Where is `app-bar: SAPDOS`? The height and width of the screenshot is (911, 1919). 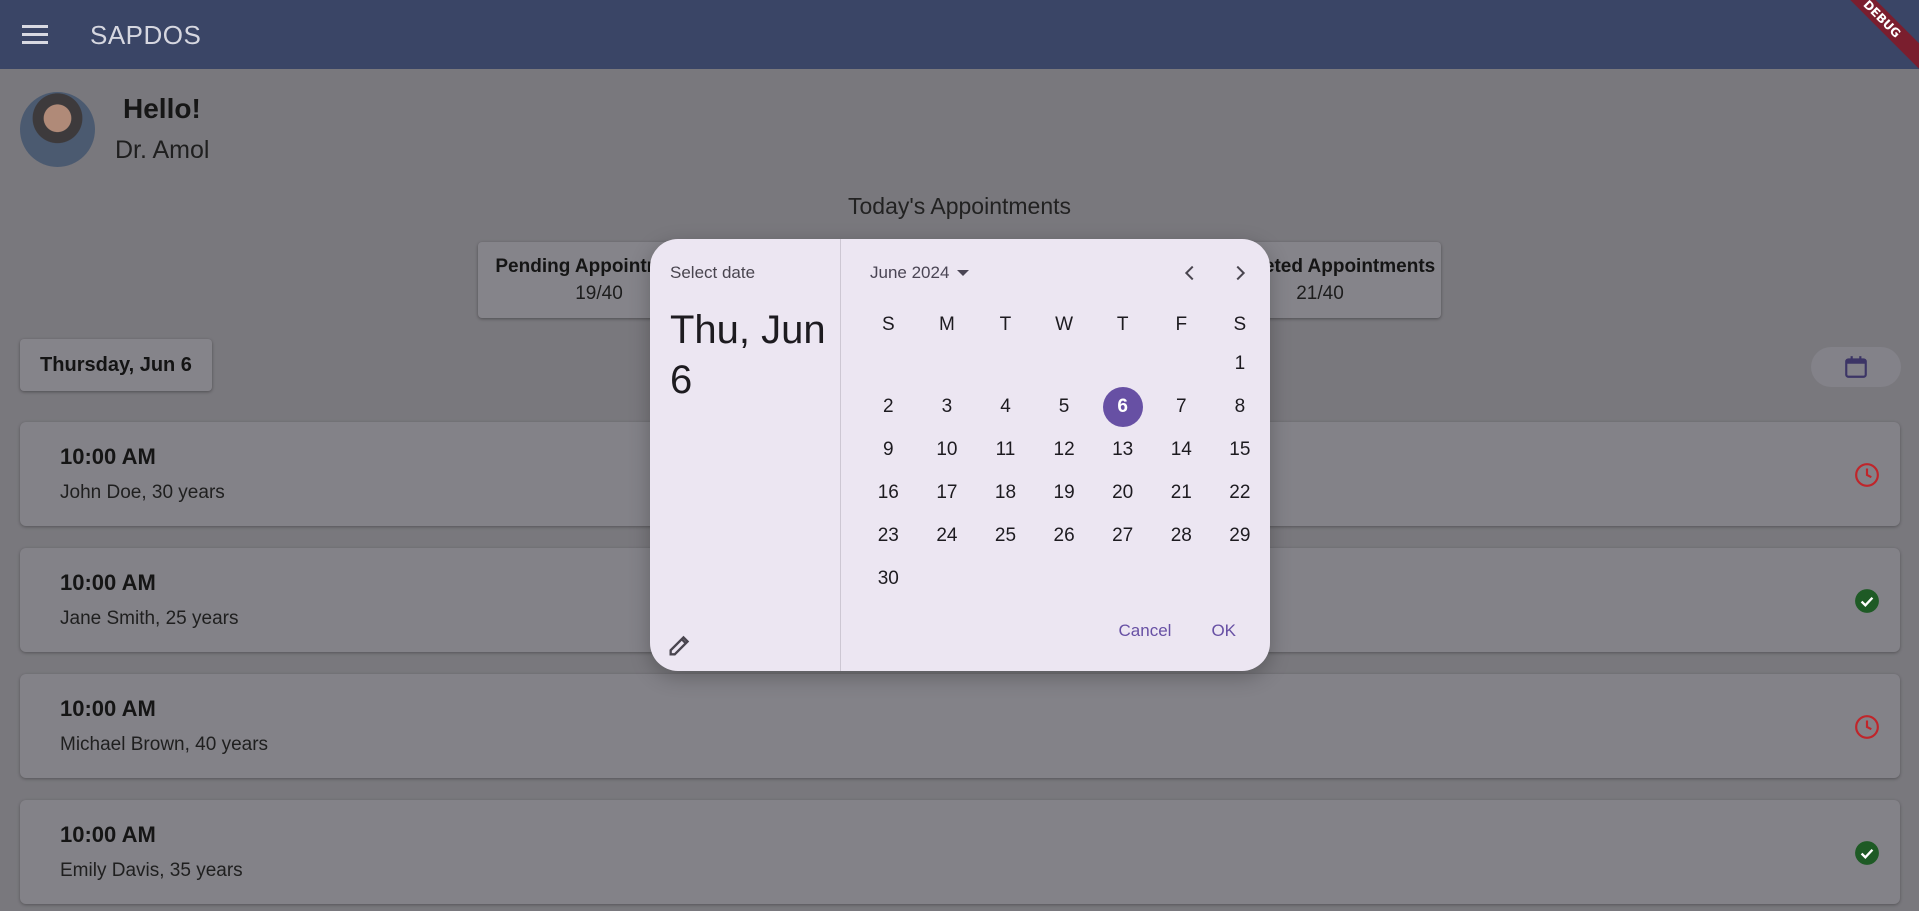
app-bar: SAPDOS is located at coordinates (959, 34).